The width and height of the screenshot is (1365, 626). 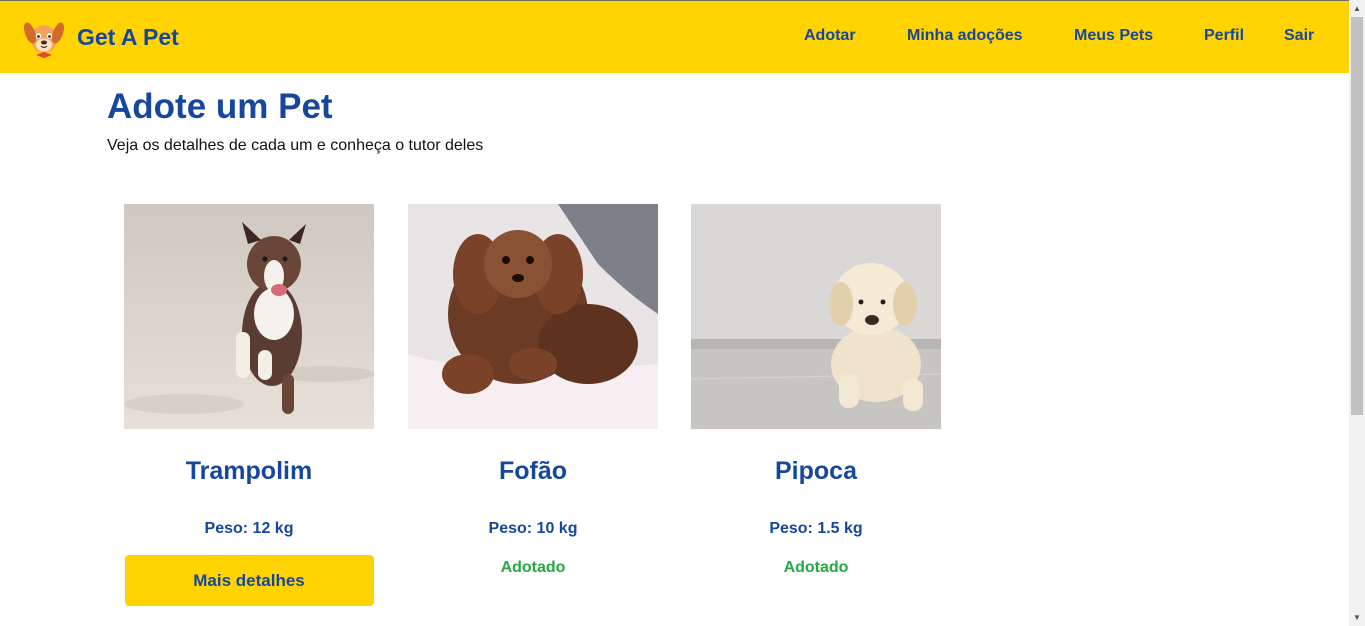 I want to click on nav-minha-adocoes: Minha adoções, so click(x=965, y=36).